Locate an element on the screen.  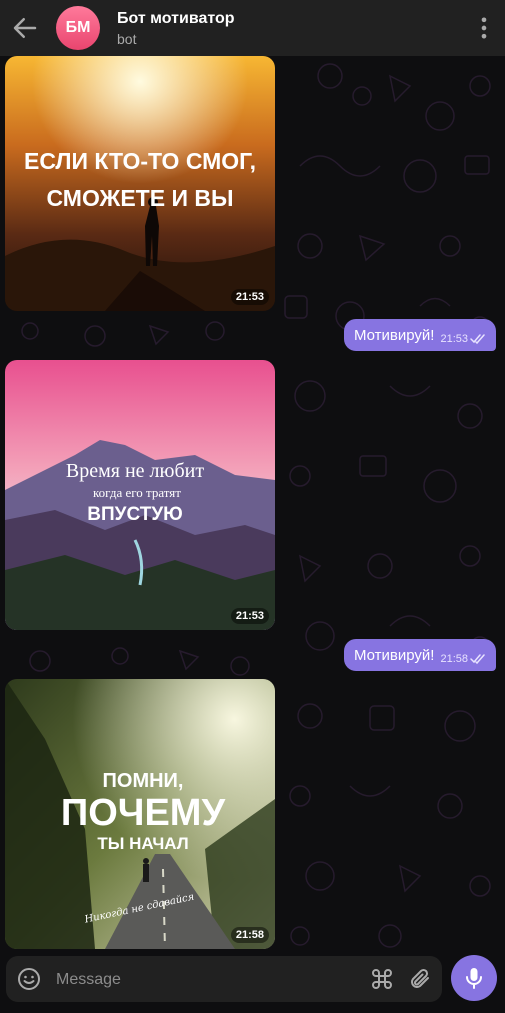
outgoing-message: Мотивируй! 21:58 is located at coordinates (419, 655).